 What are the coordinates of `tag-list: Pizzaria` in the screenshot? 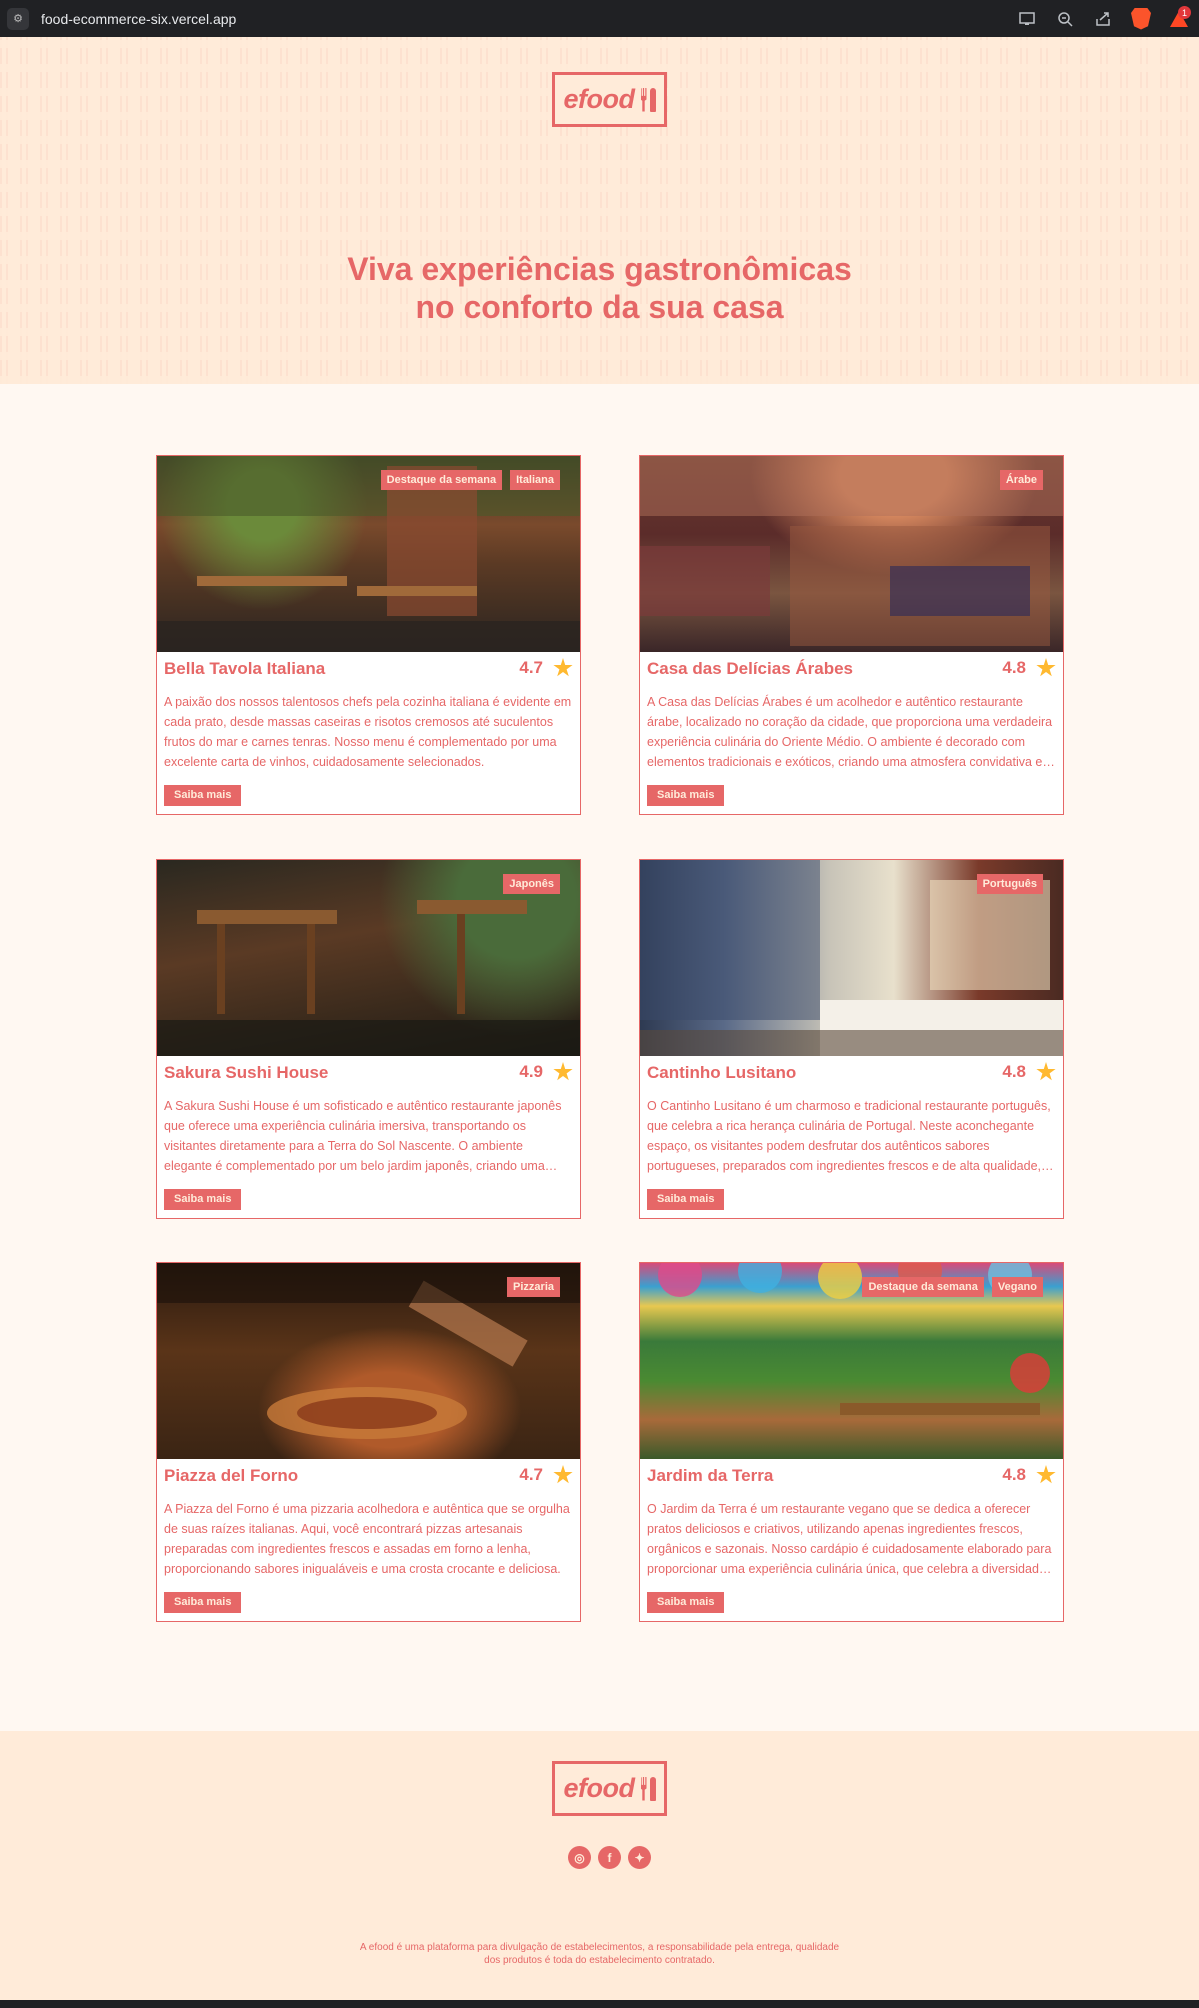 It's located at (533, 1287).